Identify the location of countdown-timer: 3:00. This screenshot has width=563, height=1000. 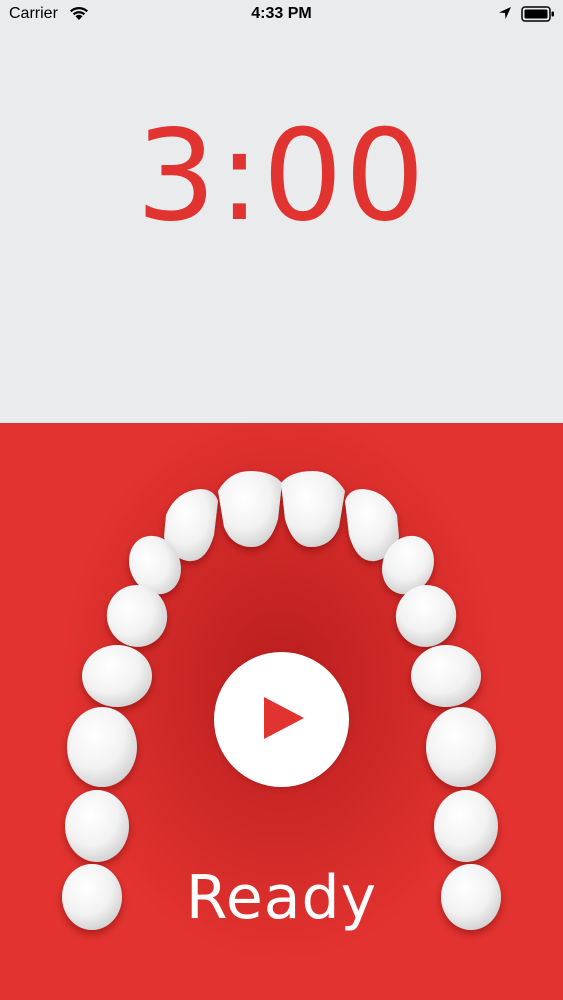
(281, 175).